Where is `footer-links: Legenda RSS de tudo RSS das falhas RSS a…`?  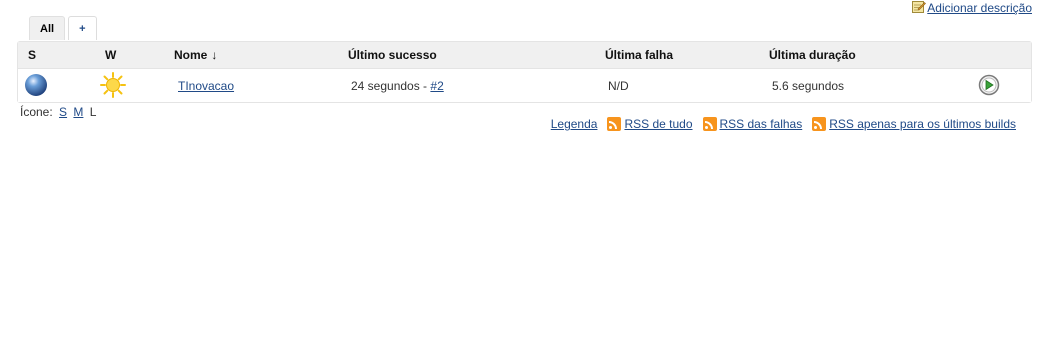
footer-links: Legenda RSS de tudo RSS das falhas RSS a… is located at coordinates (783, 124).